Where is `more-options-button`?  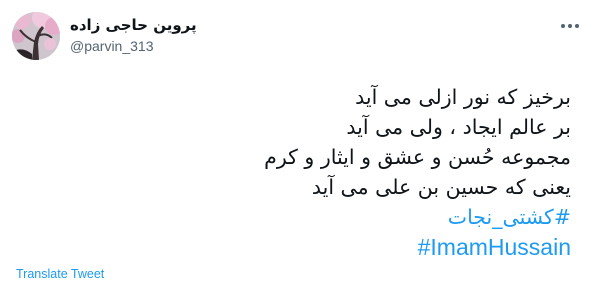 more-options-button is located at coordinates (570, 26).